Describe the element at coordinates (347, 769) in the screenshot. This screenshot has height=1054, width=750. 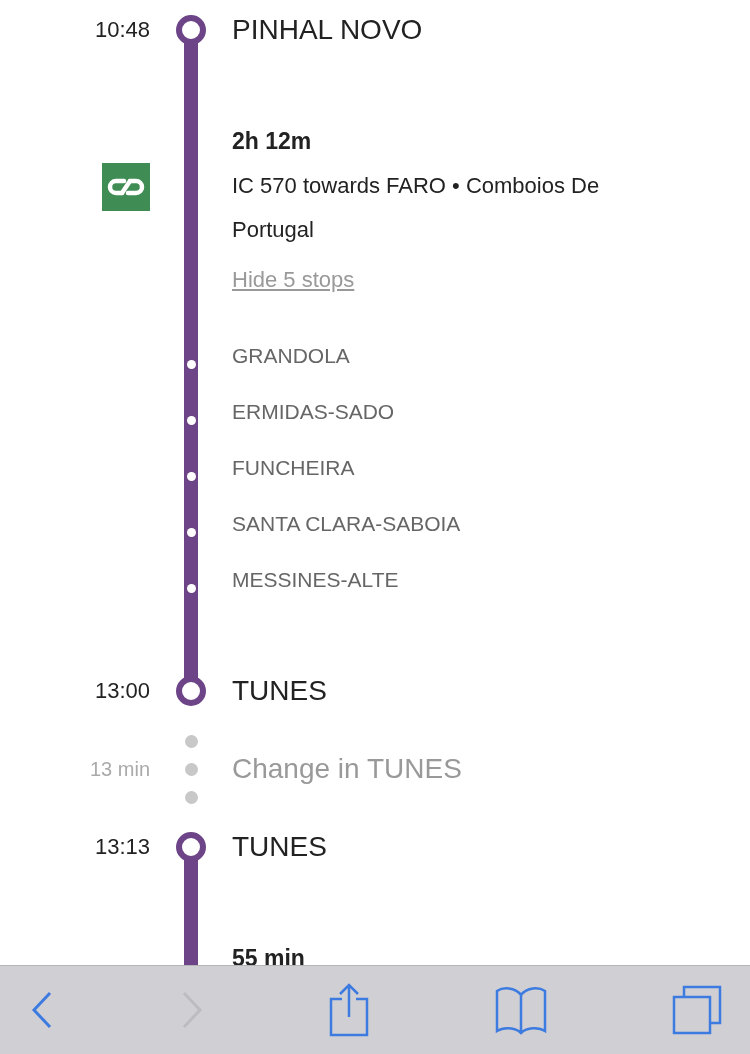
I see `transfer-label: Change in TUNES` at that location.